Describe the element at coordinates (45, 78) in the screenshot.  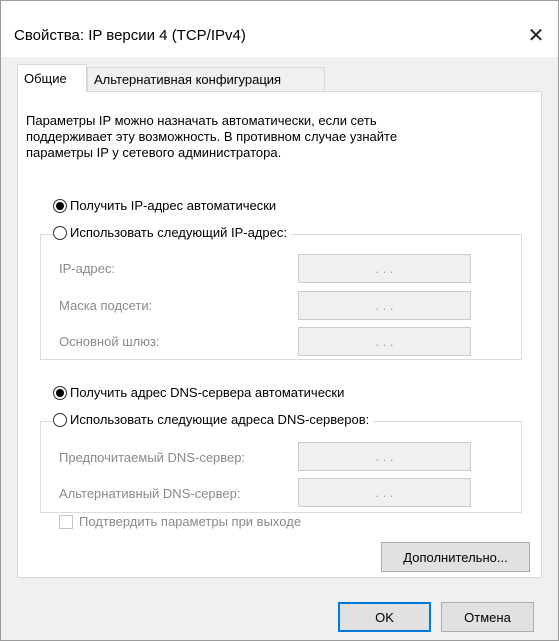
I see `tab-general-label: Общие` at that location.